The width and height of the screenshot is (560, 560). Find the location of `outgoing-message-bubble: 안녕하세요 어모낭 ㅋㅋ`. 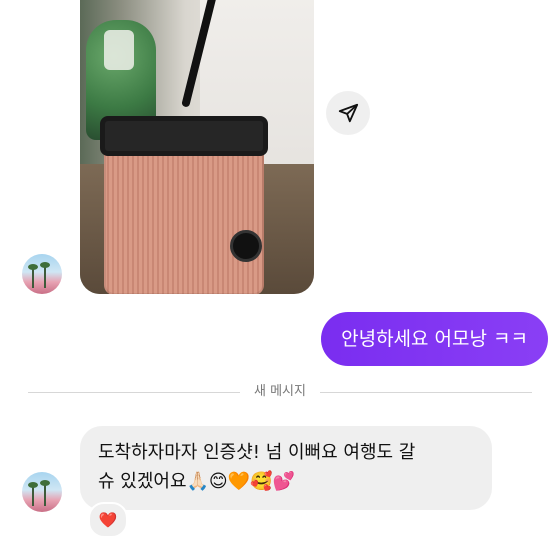

outgoing-message-bubble: 안녕하세요 어모낭 ㅋㅋ is located at coordinates (434, 339).